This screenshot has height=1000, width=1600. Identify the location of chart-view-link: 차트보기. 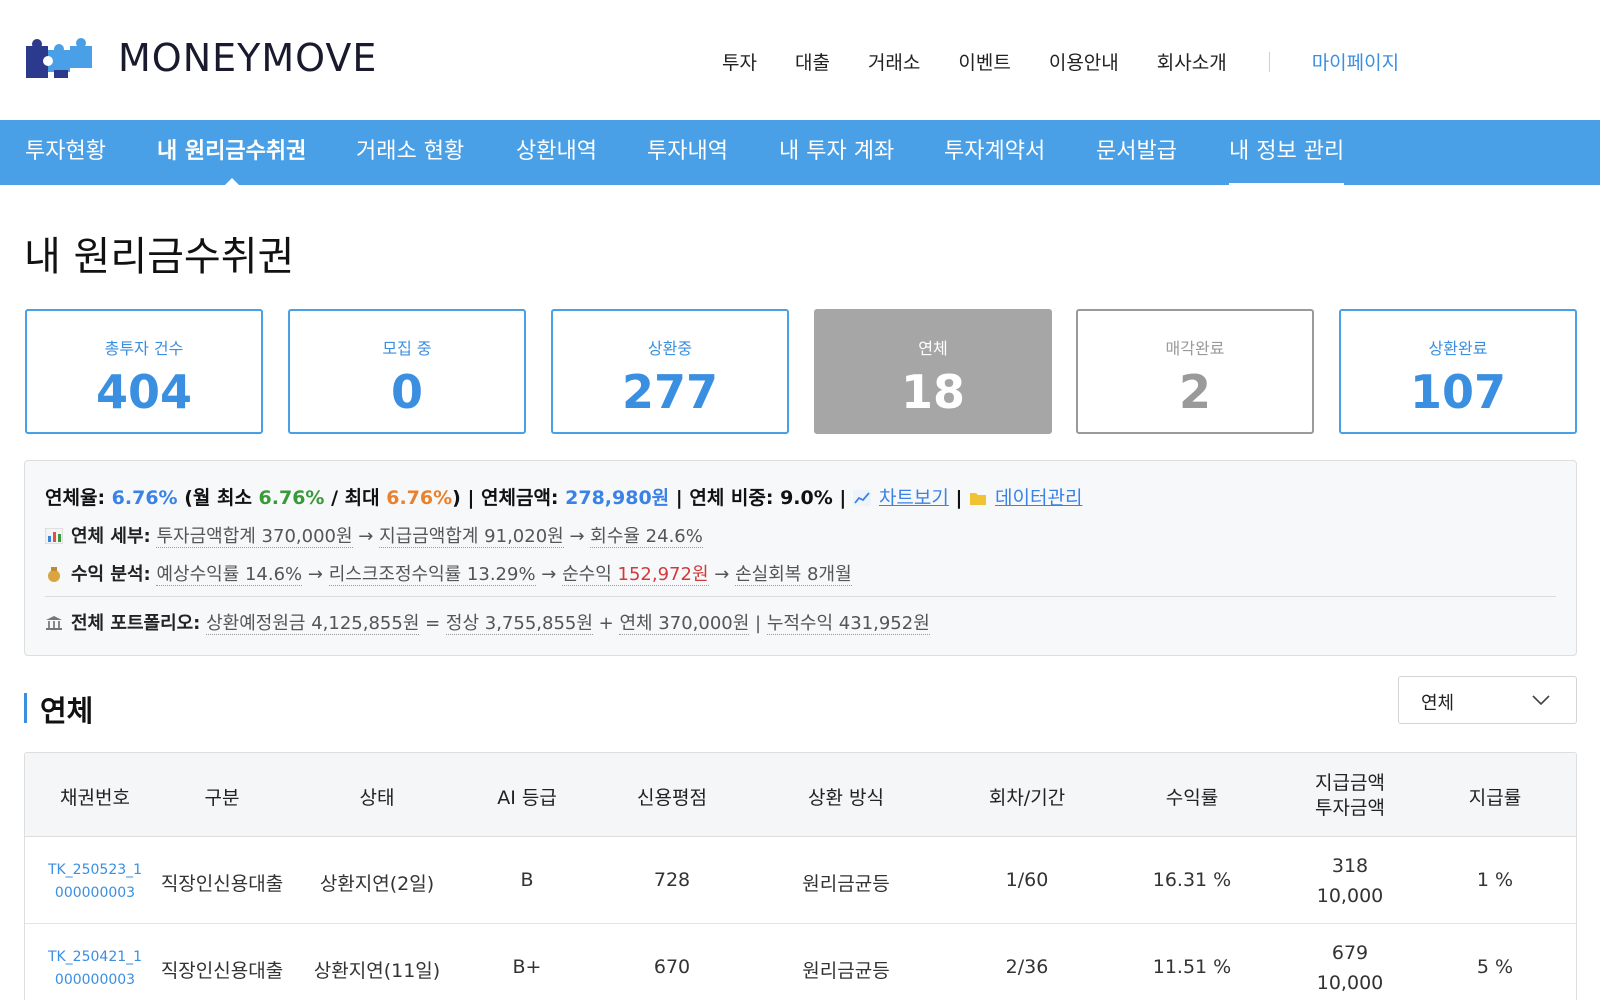
(914, 498).